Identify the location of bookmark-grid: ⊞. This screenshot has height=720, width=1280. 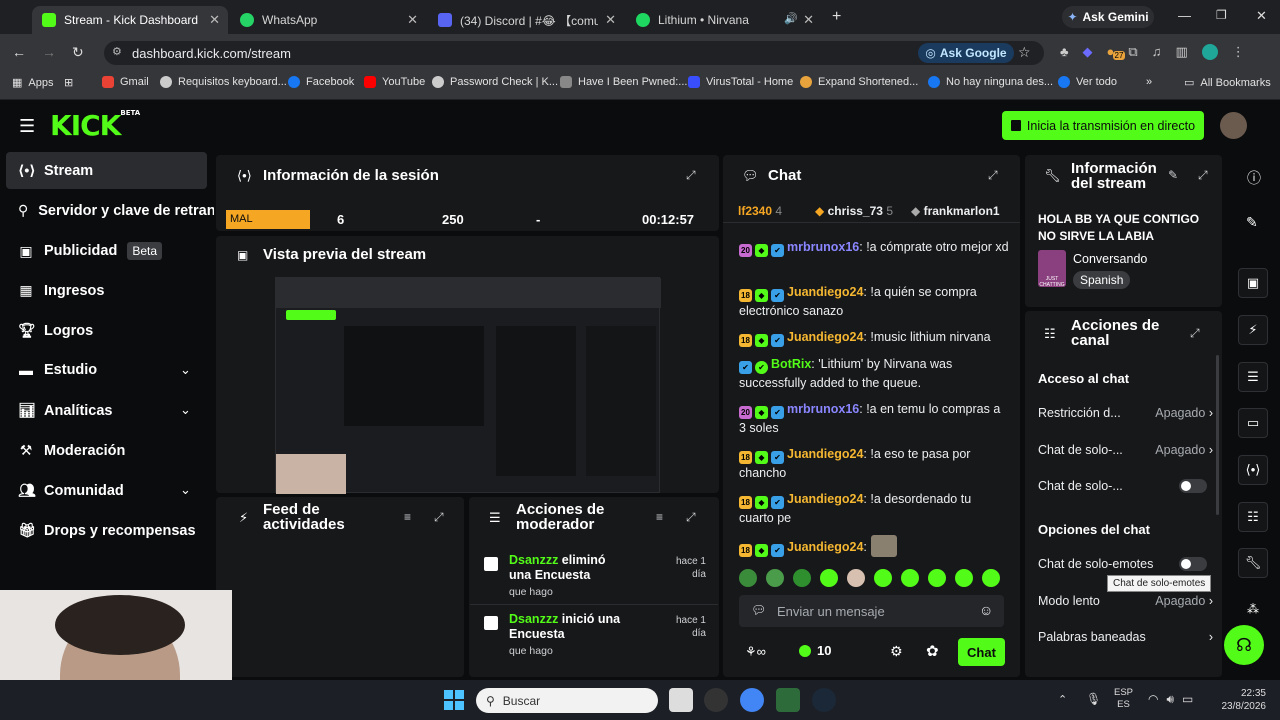
(68, 82).